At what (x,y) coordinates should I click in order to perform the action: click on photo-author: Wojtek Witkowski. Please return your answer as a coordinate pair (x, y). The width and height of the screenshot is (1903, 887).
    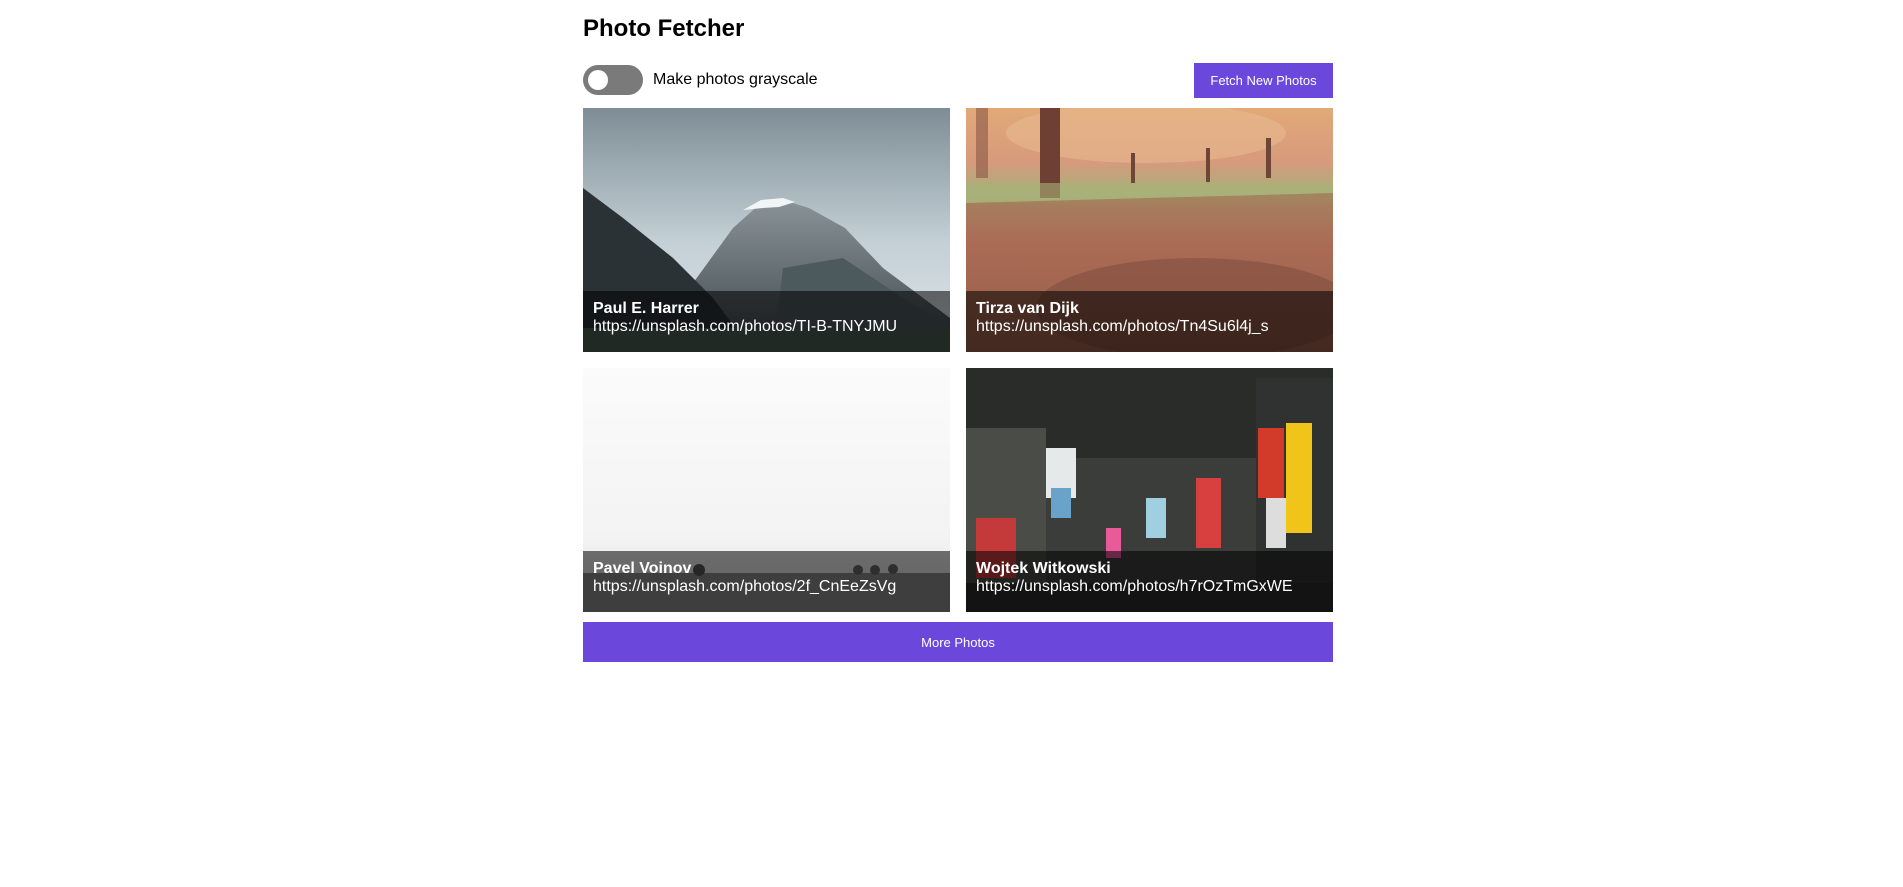
    Looking at the image, I should click on (1043, 568).